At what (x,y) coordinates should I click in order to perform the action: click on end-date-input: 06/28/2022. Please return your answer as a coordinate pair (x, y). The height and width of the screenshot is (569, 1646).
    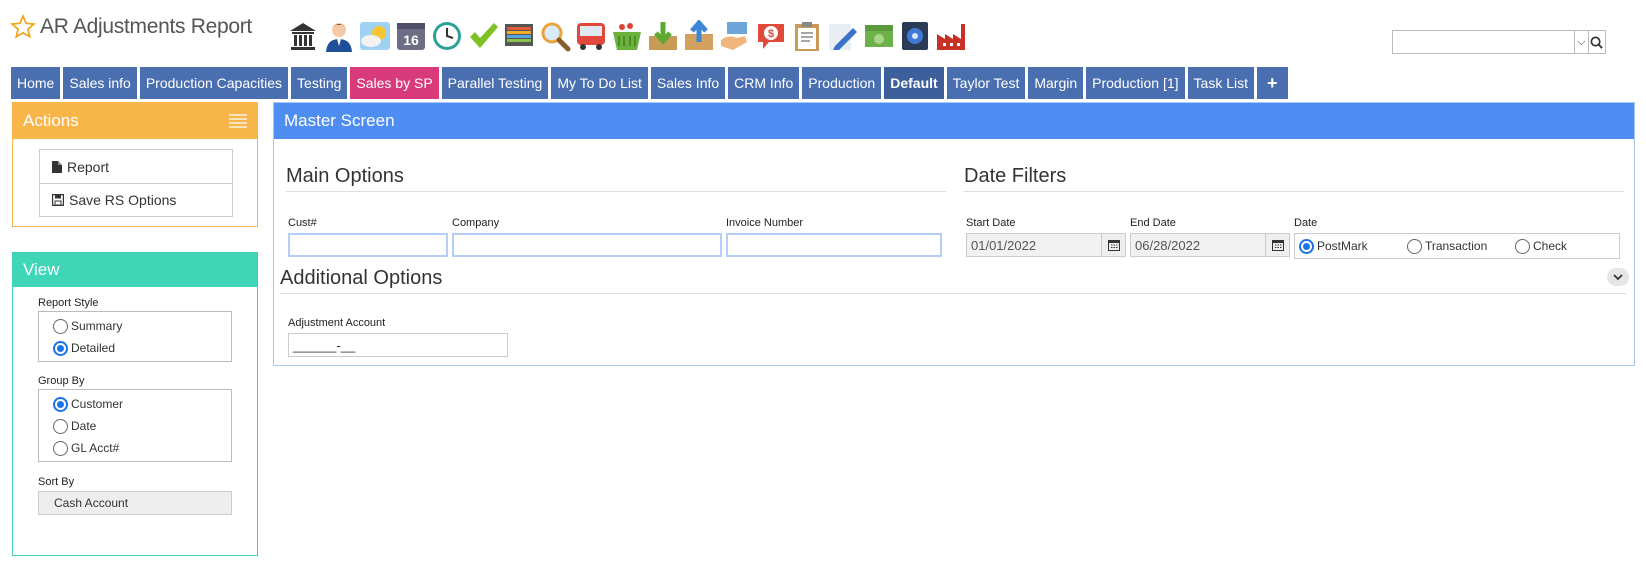
    Looking at the image, I should click on (1198, 245).